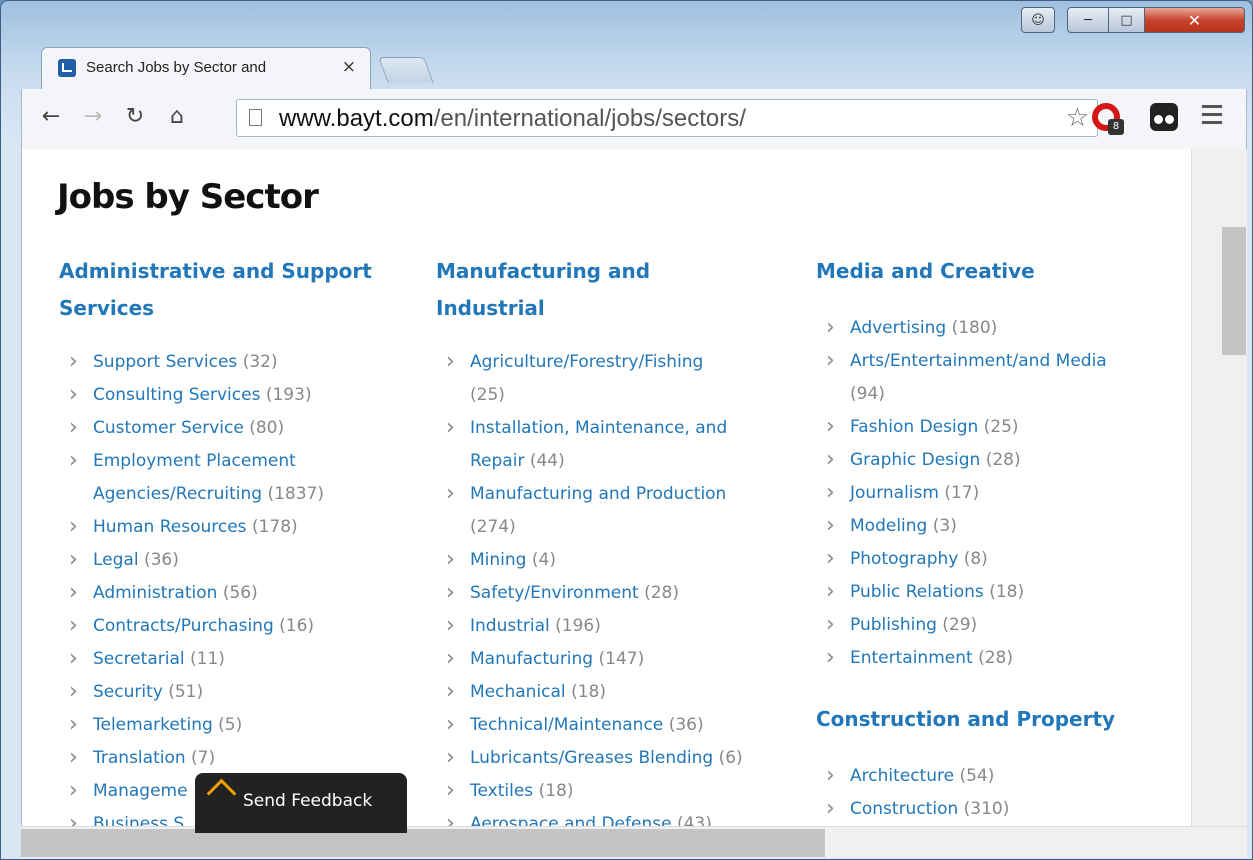  What do you see at coordinates (589, 118) in the screenshot?
I see `url-path: /en/international/jobs/sectors/` at bounding box center [589, 118].